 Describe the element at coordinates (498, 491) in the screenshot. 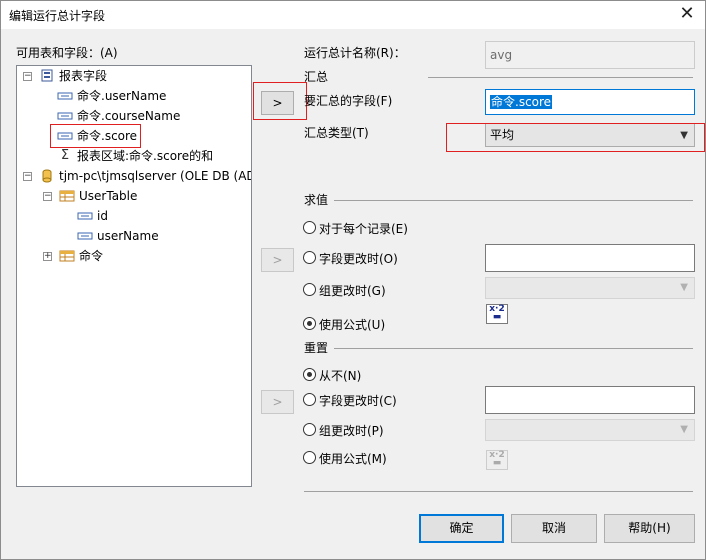

I see `footer-divider` at that location.